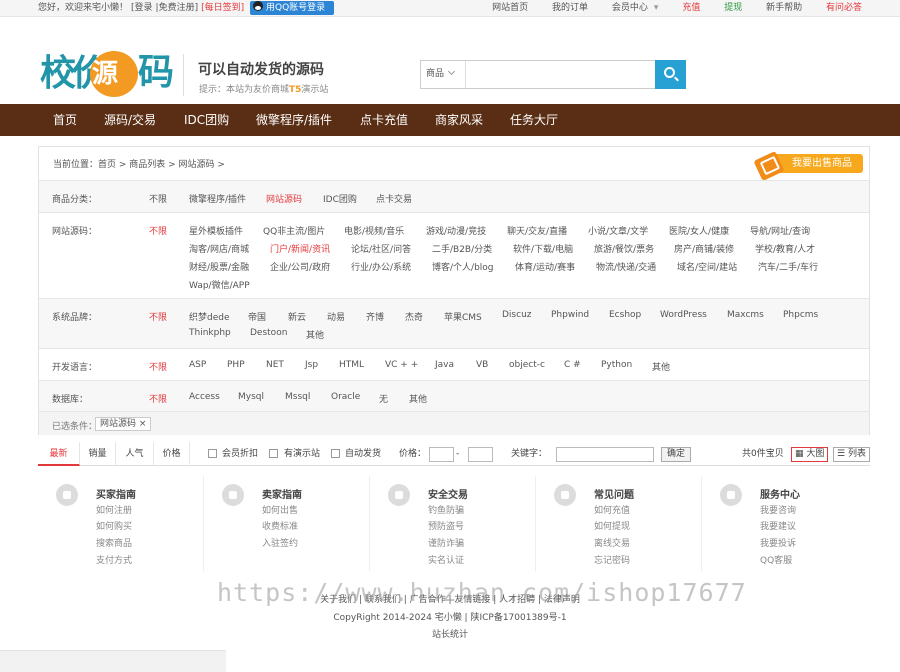 Image resolution: width=900 pixels, height=672 pixels. Describe the element at coordinates (351, 365) in the screenshot. I see `filter-option: HTML` at that location.